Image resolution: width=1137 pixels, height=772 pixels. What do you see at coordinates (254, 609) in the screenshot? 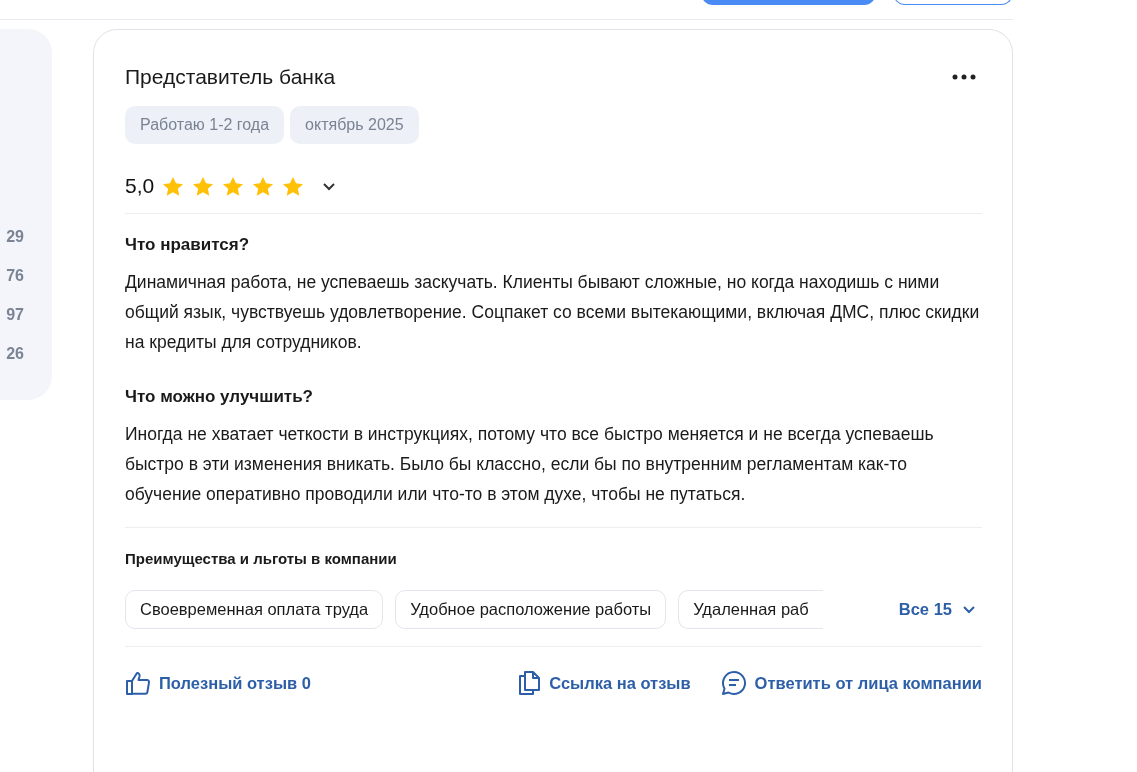
I see `benefit-chip: Своевременная оплата труда` at bounding box center [254, 609].